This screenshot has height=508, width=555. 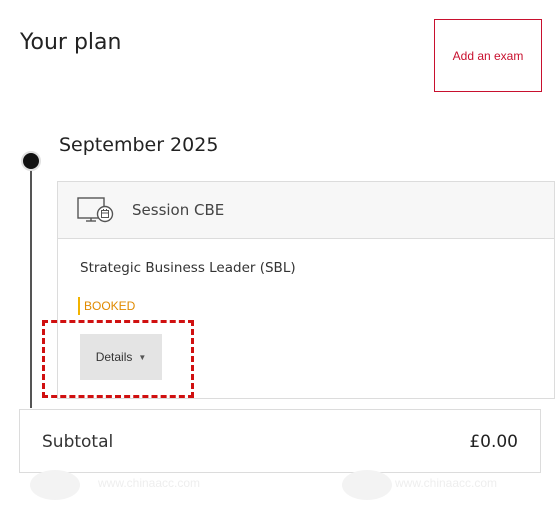 I want to click on exam-name: Strategic Business Leader (SBL), so click(x=188, y=268).